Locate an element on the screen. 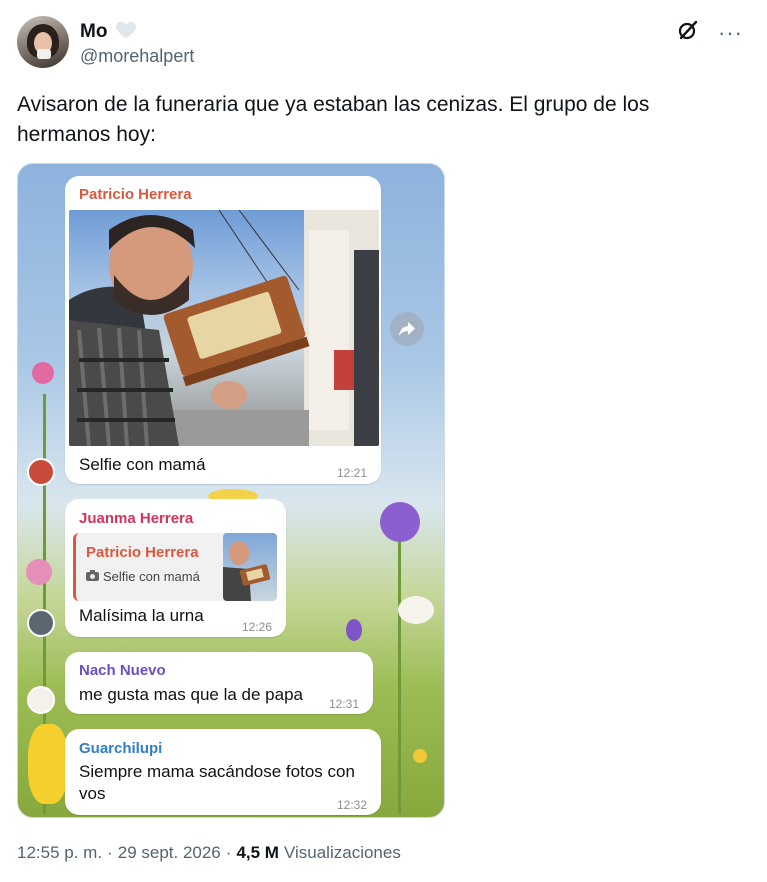  message-text-line1: Siempre mama sacándose fotos con is located at coordinates (217, 771).